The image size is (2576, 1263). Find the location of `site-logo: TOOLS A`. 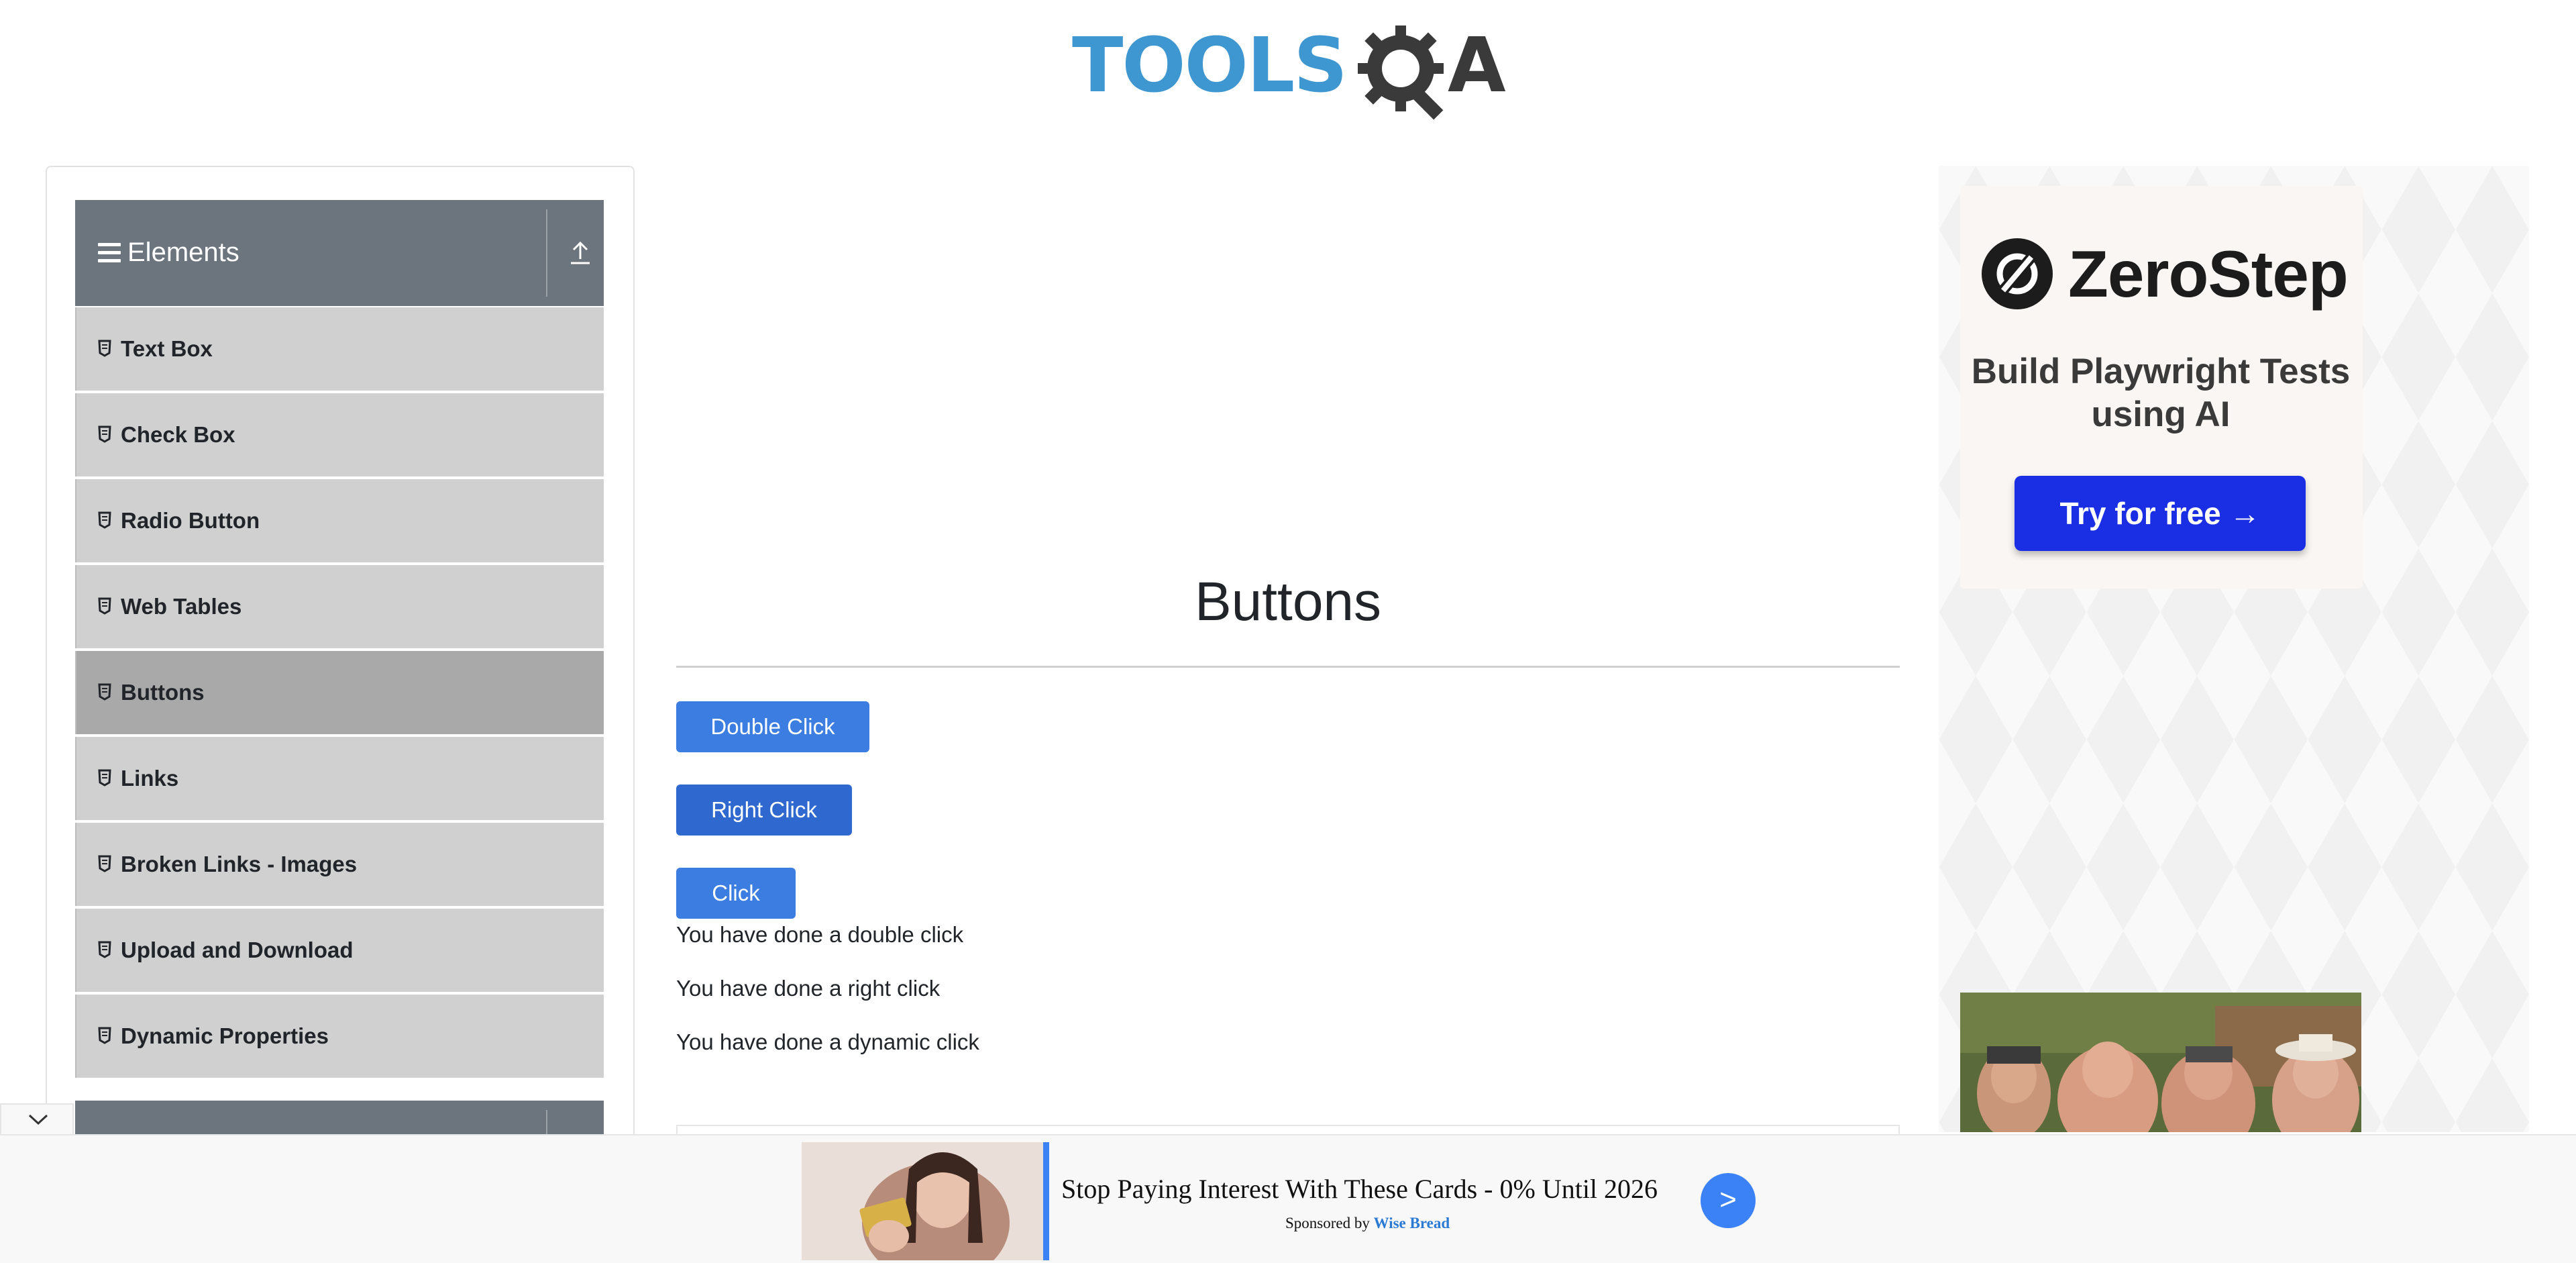

site-logo: TOOLS A is located at coordinates (1290, 70).